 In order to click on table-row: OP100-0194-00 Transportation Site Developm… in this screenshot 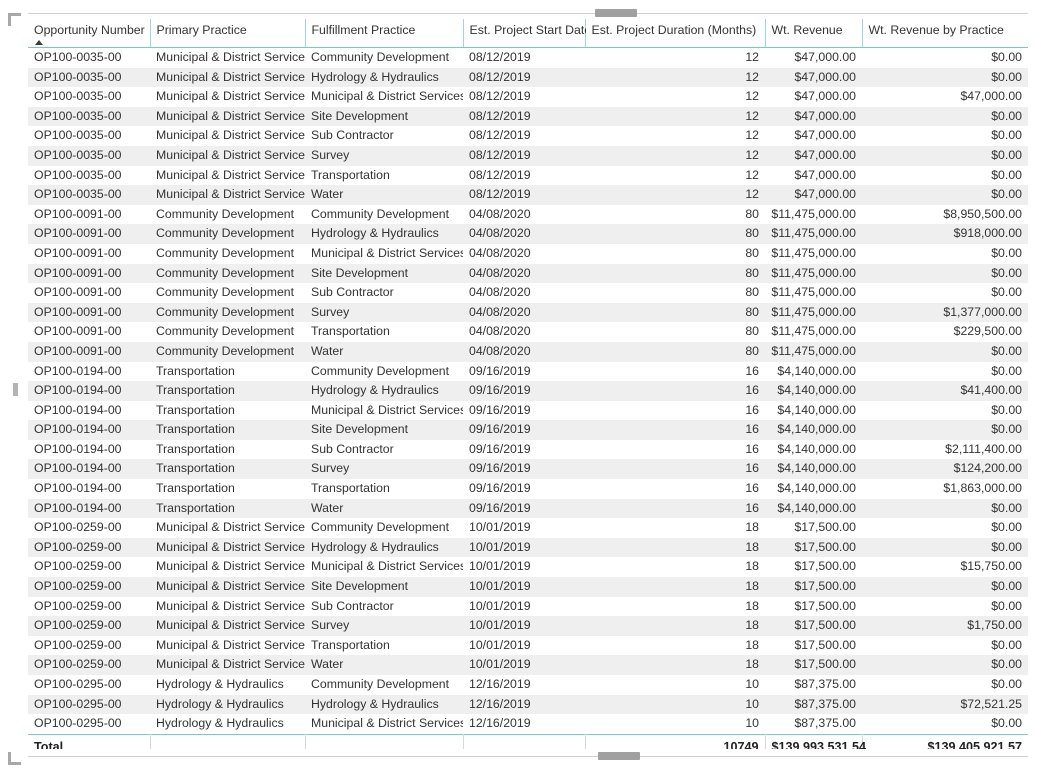, I will do `click(528, 430)`.